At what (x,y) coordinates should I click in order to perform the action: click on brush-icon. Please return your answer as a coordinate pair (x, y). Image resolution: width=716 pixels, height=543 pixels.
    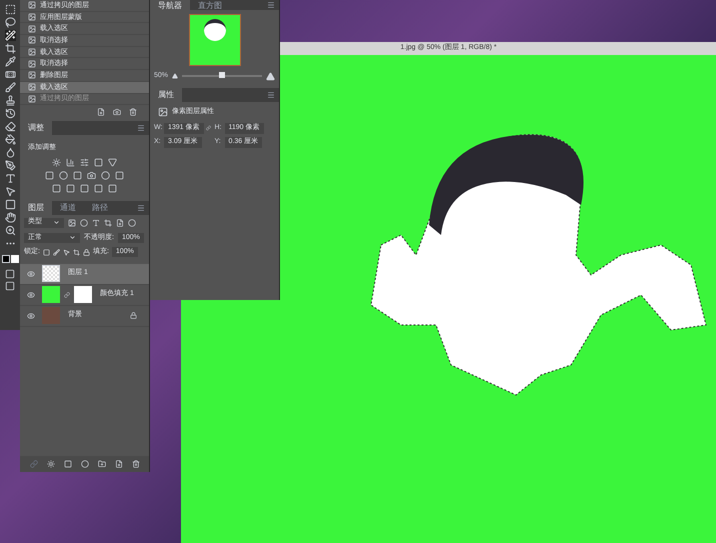
    Looking at the image, I should click on (10, 87).